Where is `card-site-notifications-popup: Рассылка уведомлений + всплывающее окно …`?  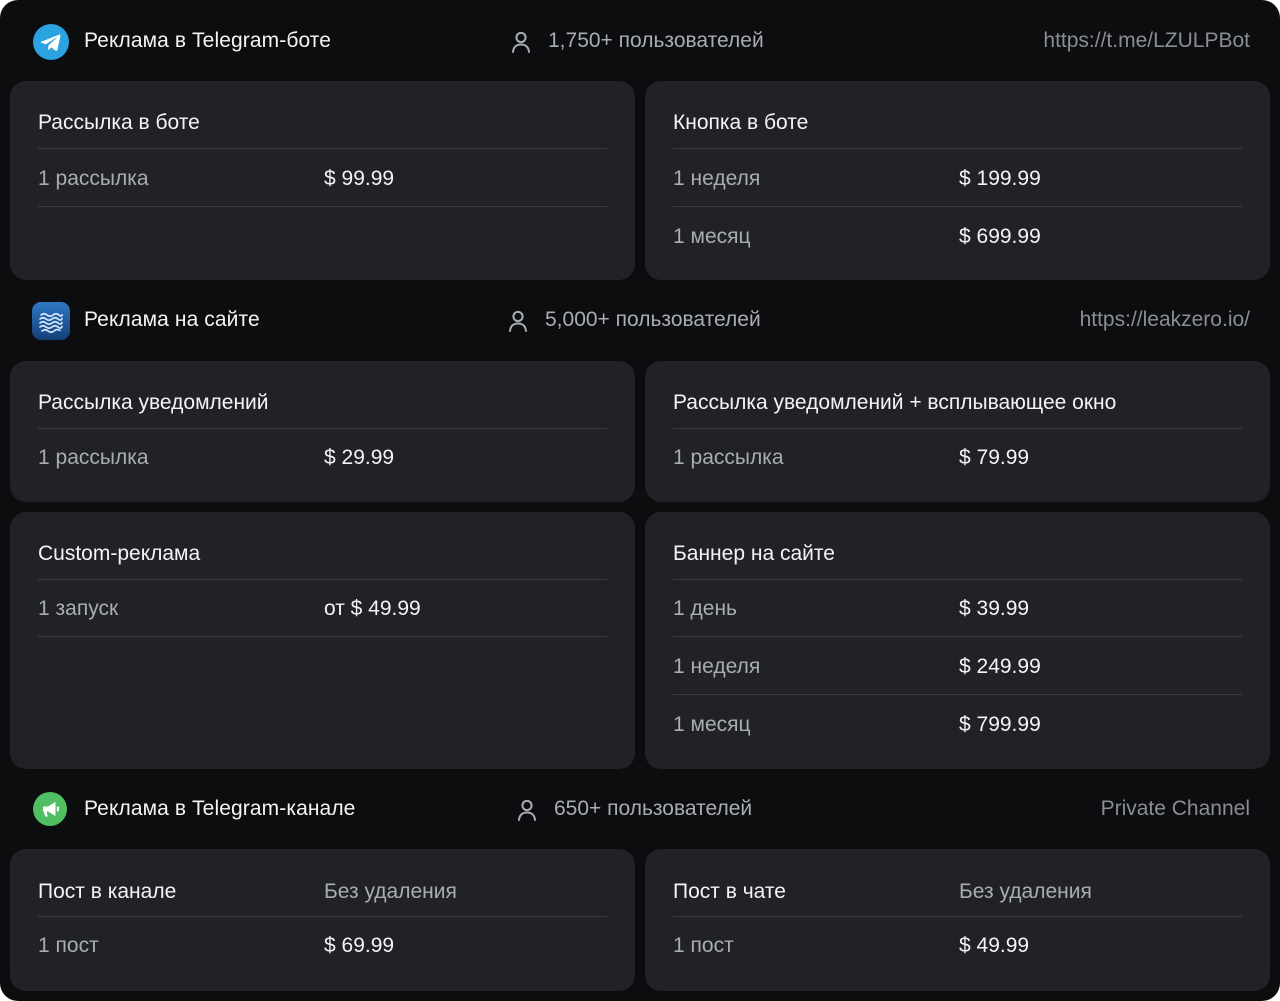
card-site-notifications-popup: Рассылка уведомлений + всплывающее окно … is located at coordinates (957, 431).